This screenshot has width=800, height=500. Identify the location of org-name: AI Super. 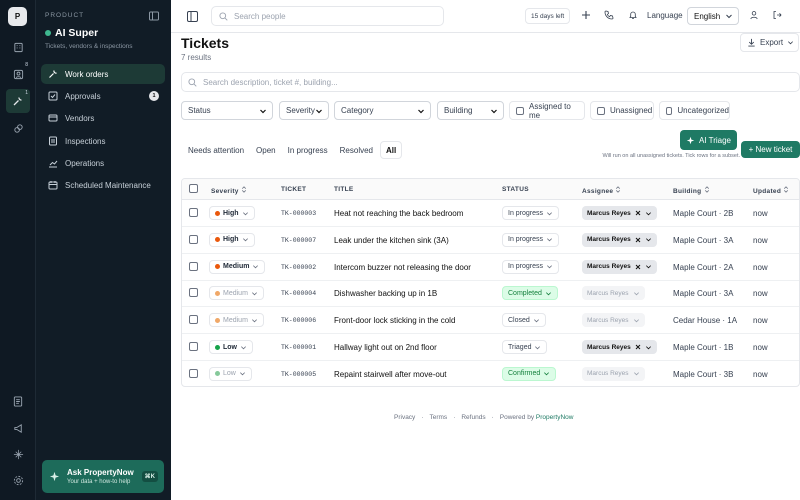
(71, 33).